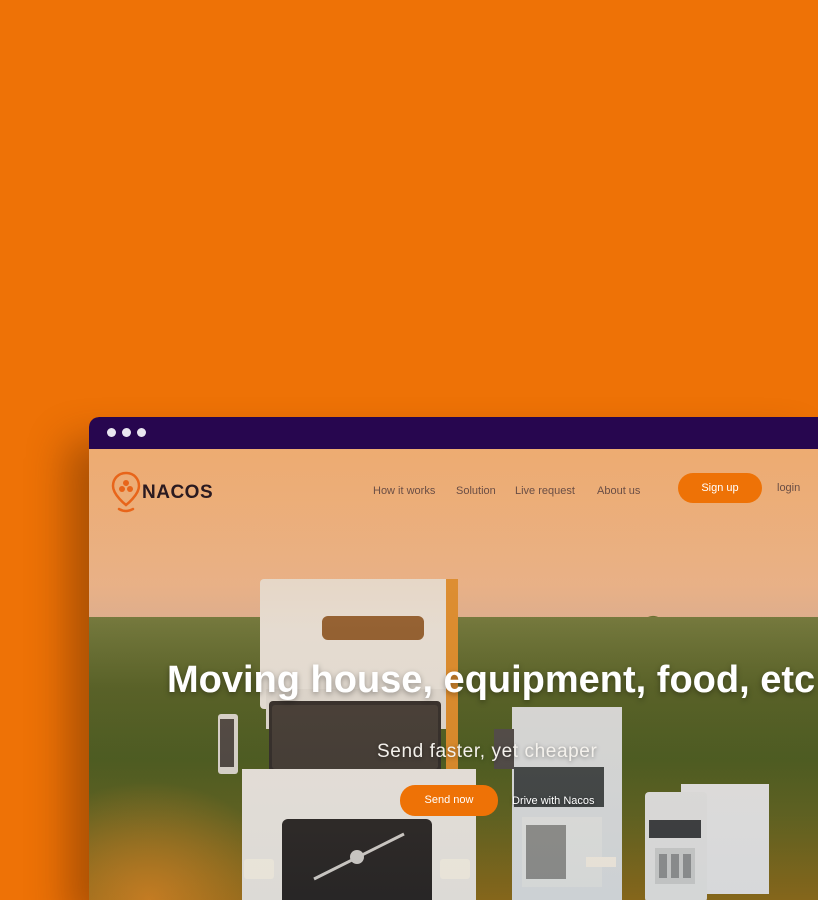 Image resolution: width=818 pixels, height=900 pixels. I want to click on hero-subtitle: Send faster, yet cheaper, so click(487, 751).